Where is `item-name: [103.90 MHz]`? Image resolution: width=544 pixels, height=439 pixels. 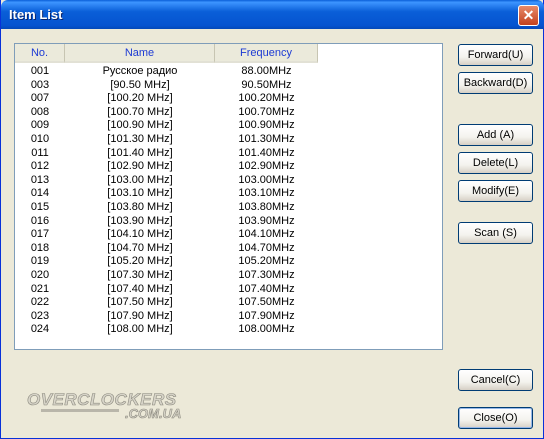
item-name: [103.90 MHz] is located at coordinates (140, 220).